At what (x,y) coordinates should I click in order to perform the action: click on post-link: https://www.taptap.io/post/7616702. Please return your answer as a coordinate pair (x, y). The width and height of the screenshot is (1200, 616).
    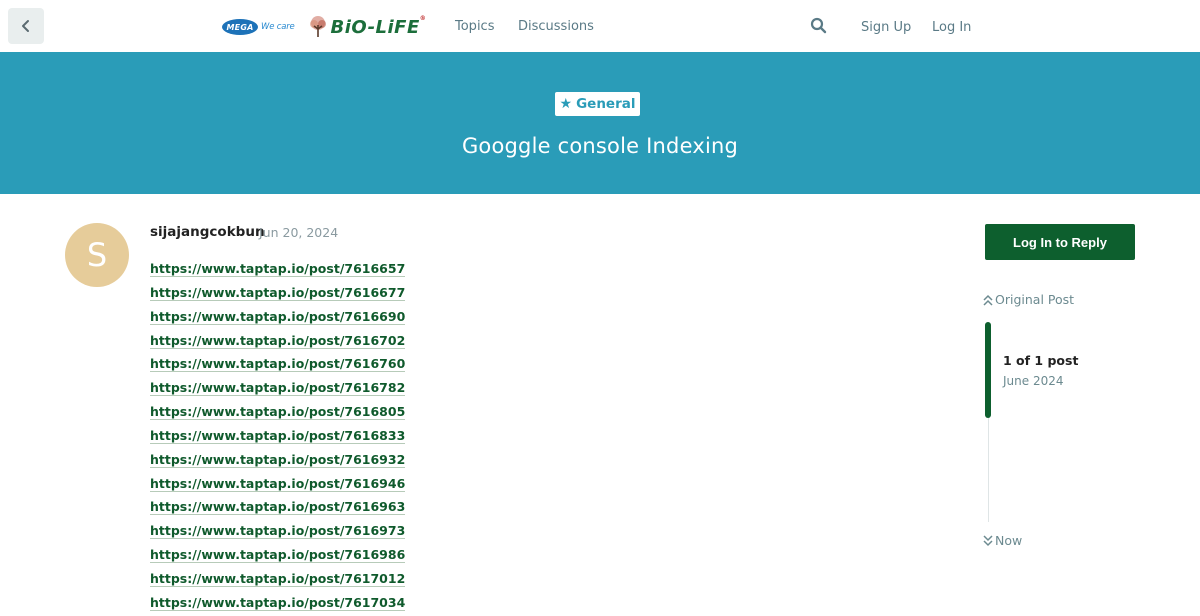
    Looking at the image, I should click on (278, 340).